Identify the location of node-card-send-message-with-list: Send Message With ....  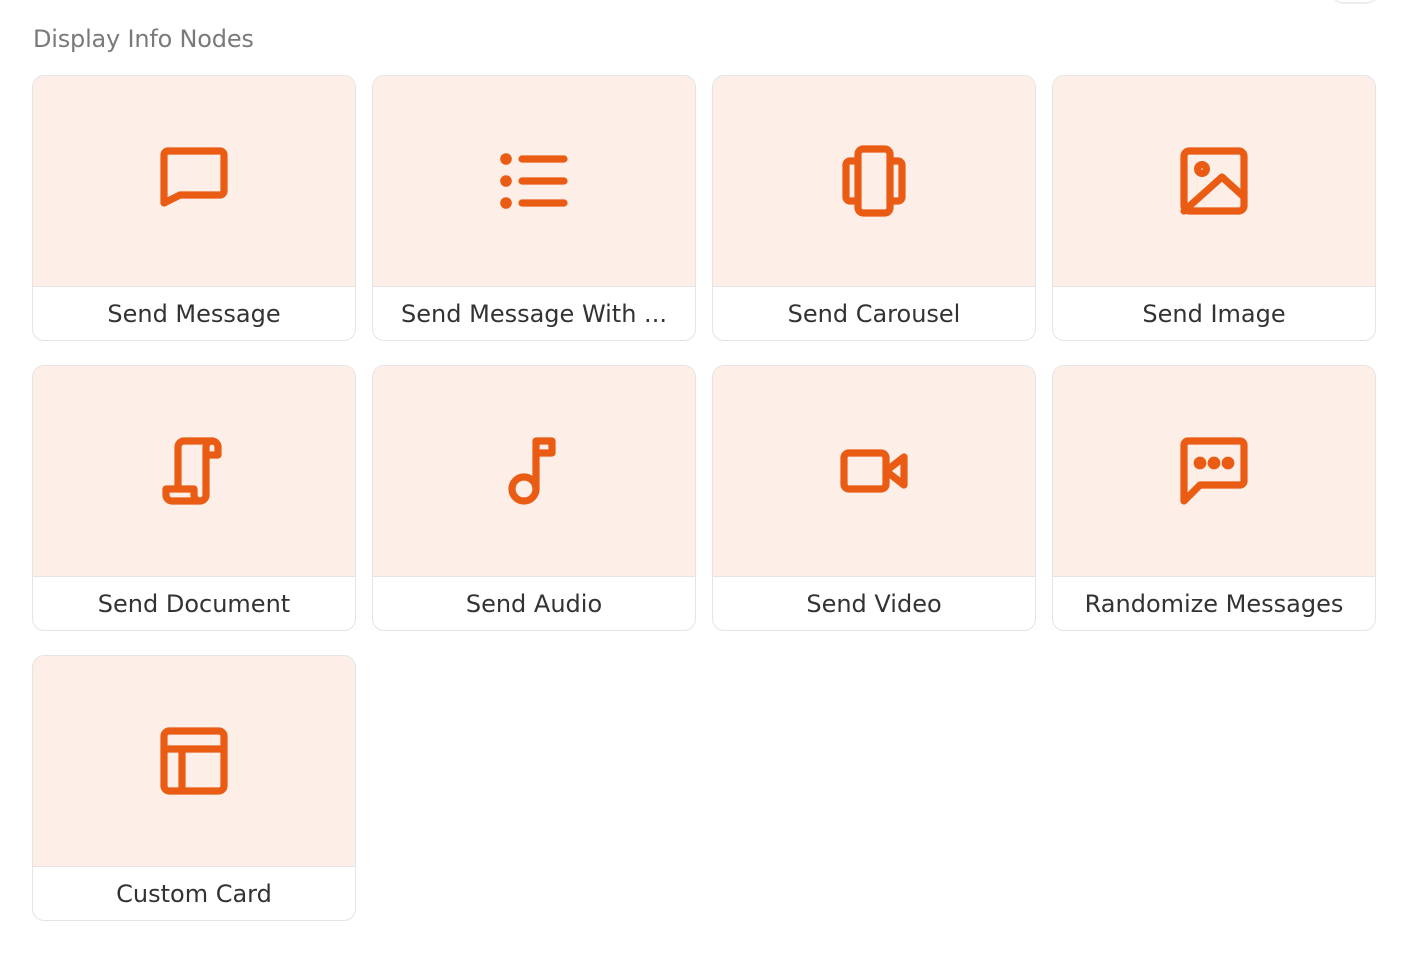
(534, 208).